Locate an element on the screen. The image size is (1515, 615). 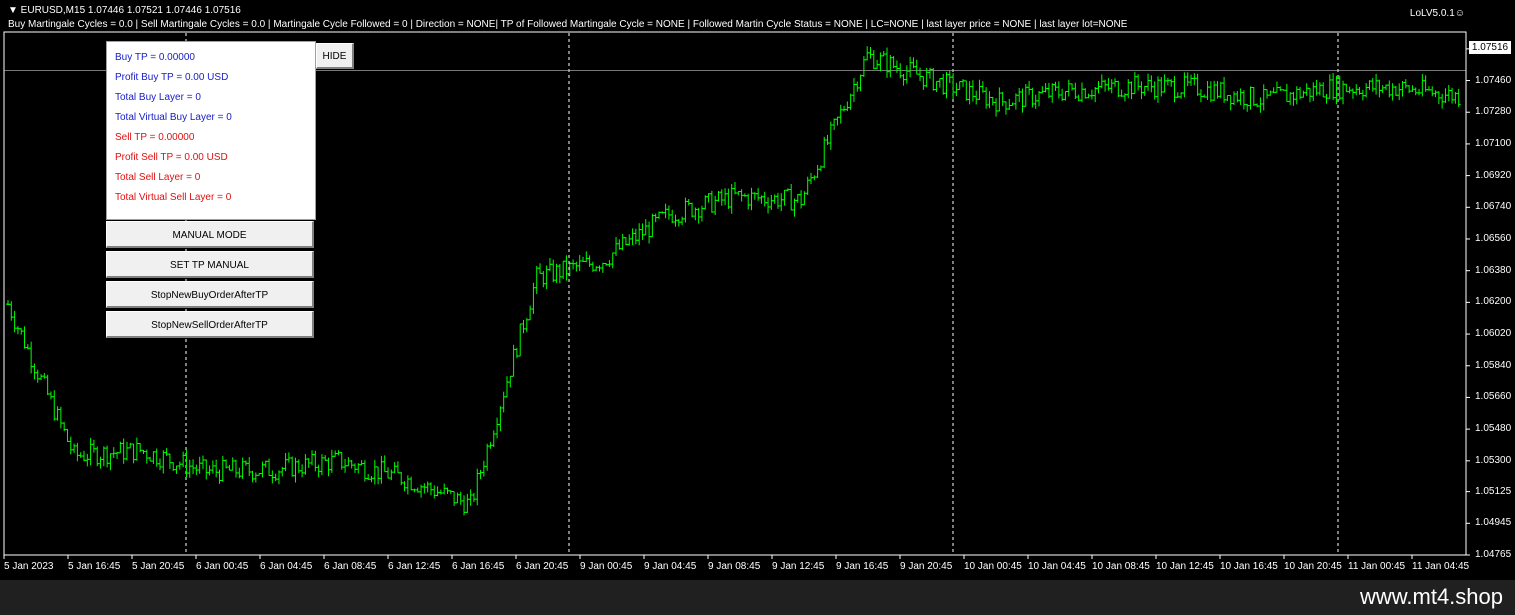
time-tick-label: 5 Jan 16:45 is located at coordinates (94, 566).